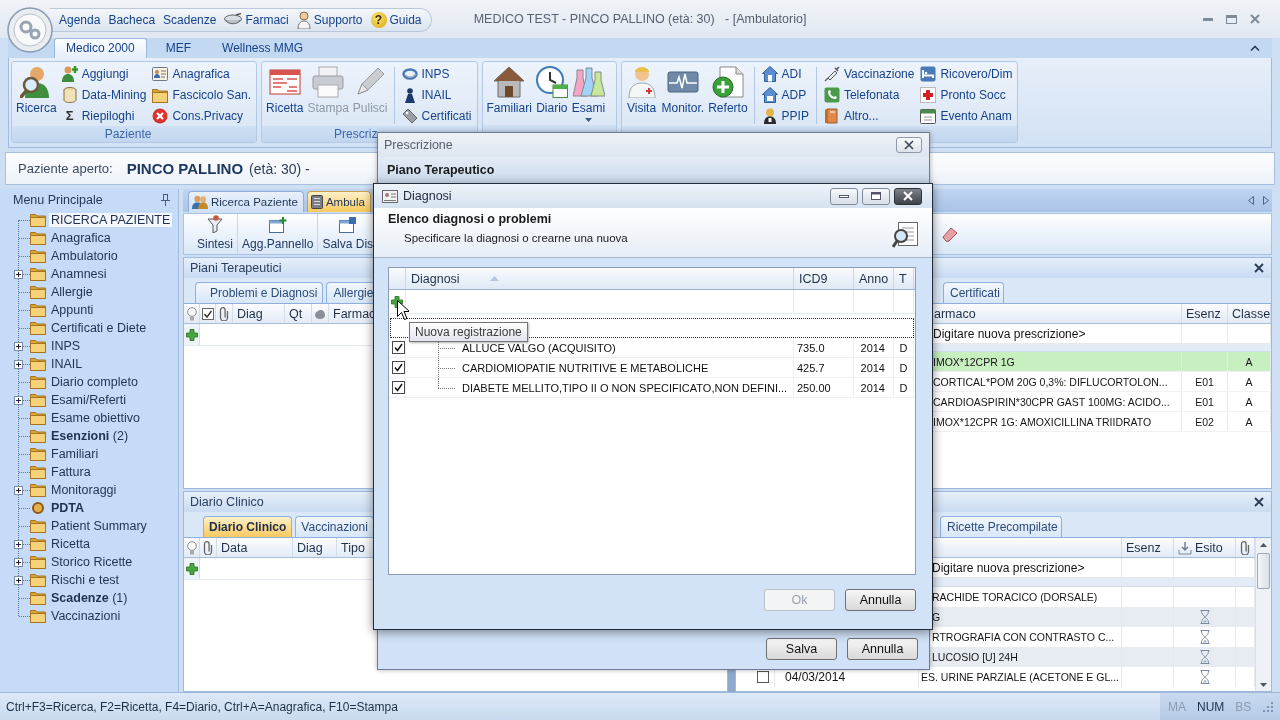  I want to click on ribbon-button: Monitor., so click(683, 89).